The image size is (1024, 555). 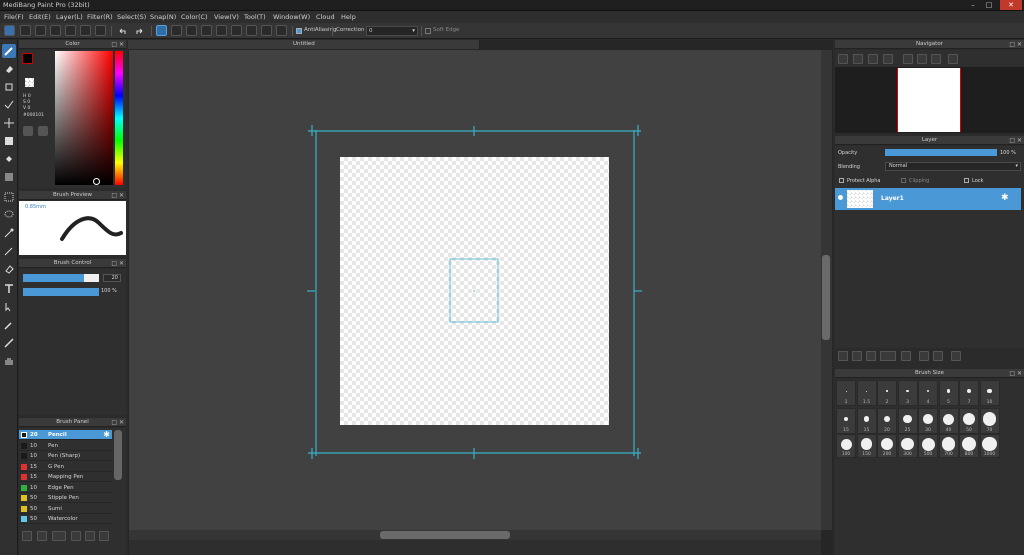 I want to click on navigator-preview, so click(x=929, y=100).